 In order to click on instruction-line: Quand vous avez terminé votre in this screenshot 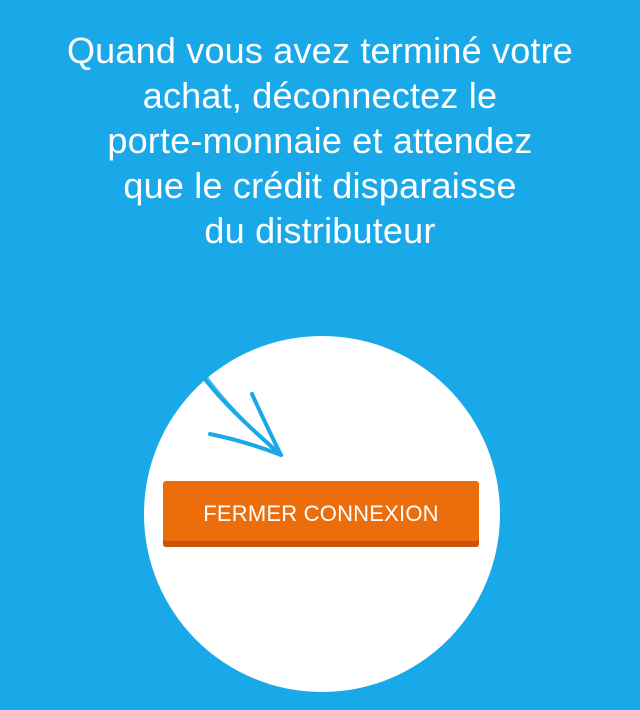, I will do `click(320, 50)`.